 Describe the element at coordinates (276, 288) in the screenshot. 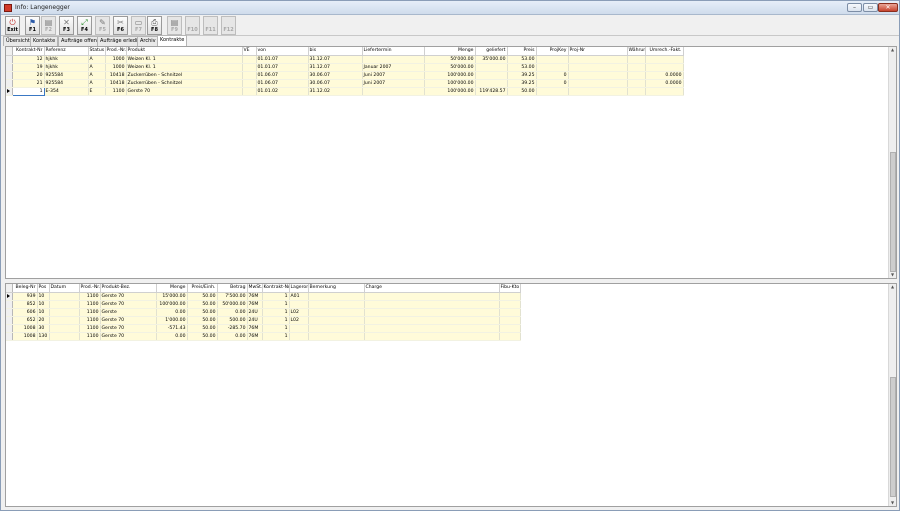

I see `column-header: Kontrakt-Nr` at that location.